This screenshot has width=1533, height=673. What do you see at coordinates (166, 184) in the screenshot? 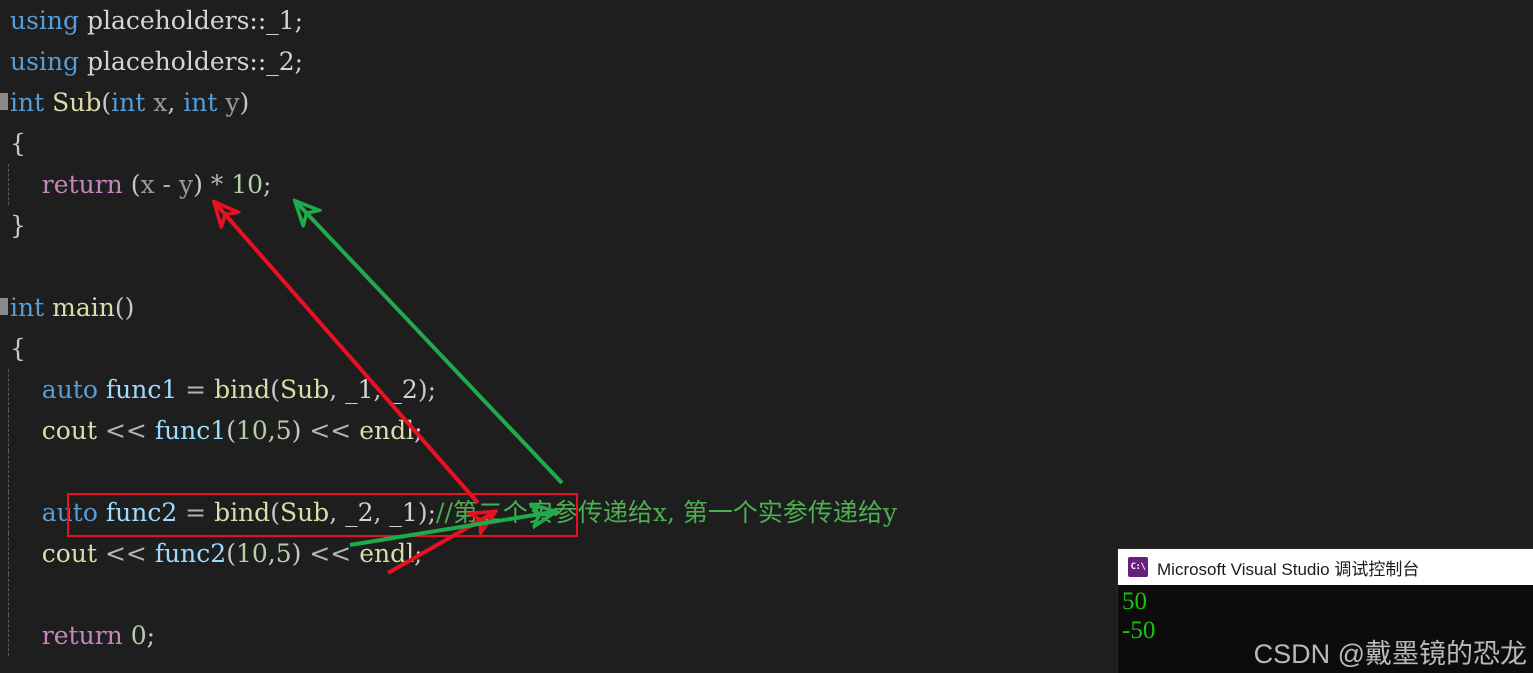
I see `code-token: -` at bounding box center [166, 184].